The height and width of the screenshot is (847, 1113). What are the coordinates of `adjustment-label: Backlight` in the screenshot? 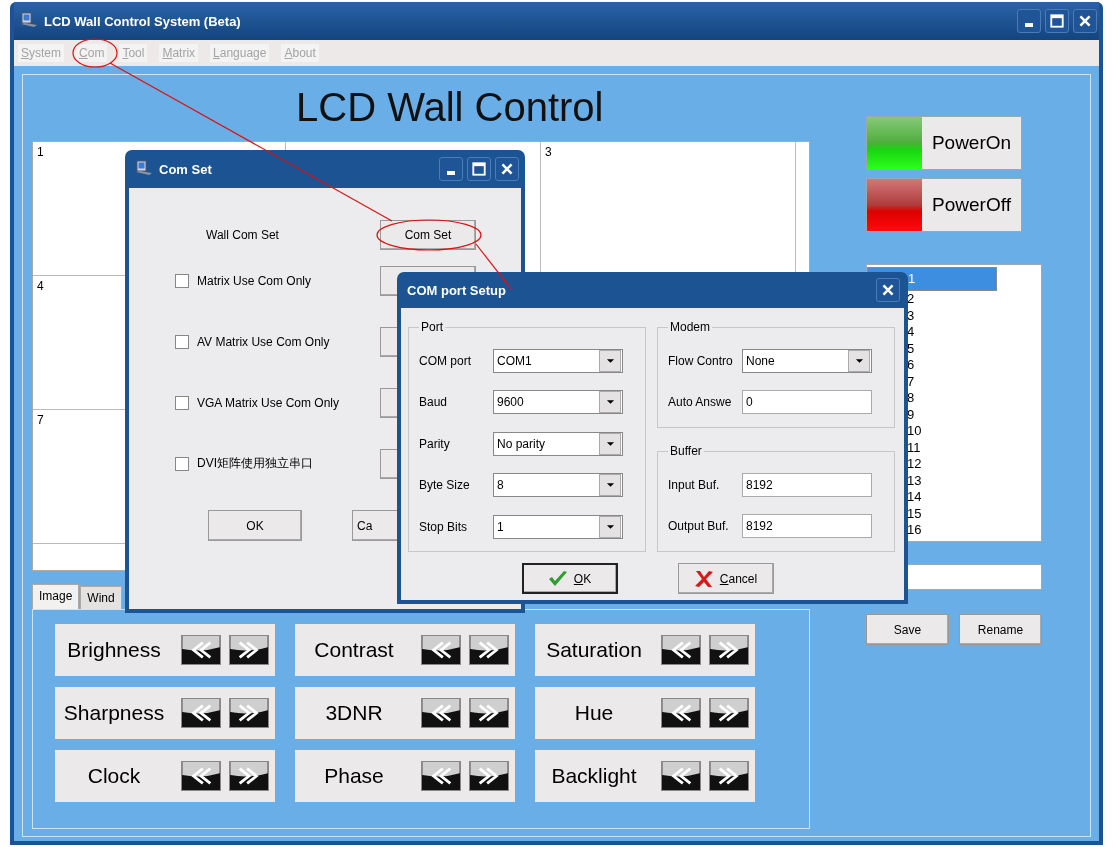 It's located at (594, 776).